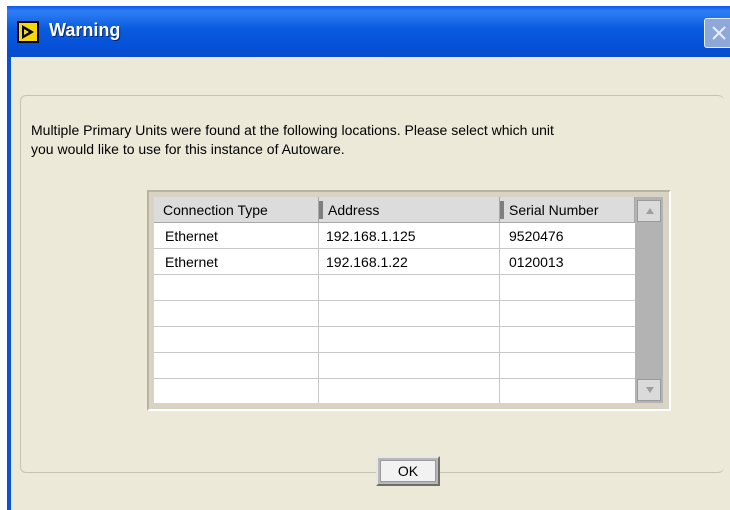  Describe the element at coordinates (409, 210) in the screenshot. I see `column-header-address: Address` at that location.